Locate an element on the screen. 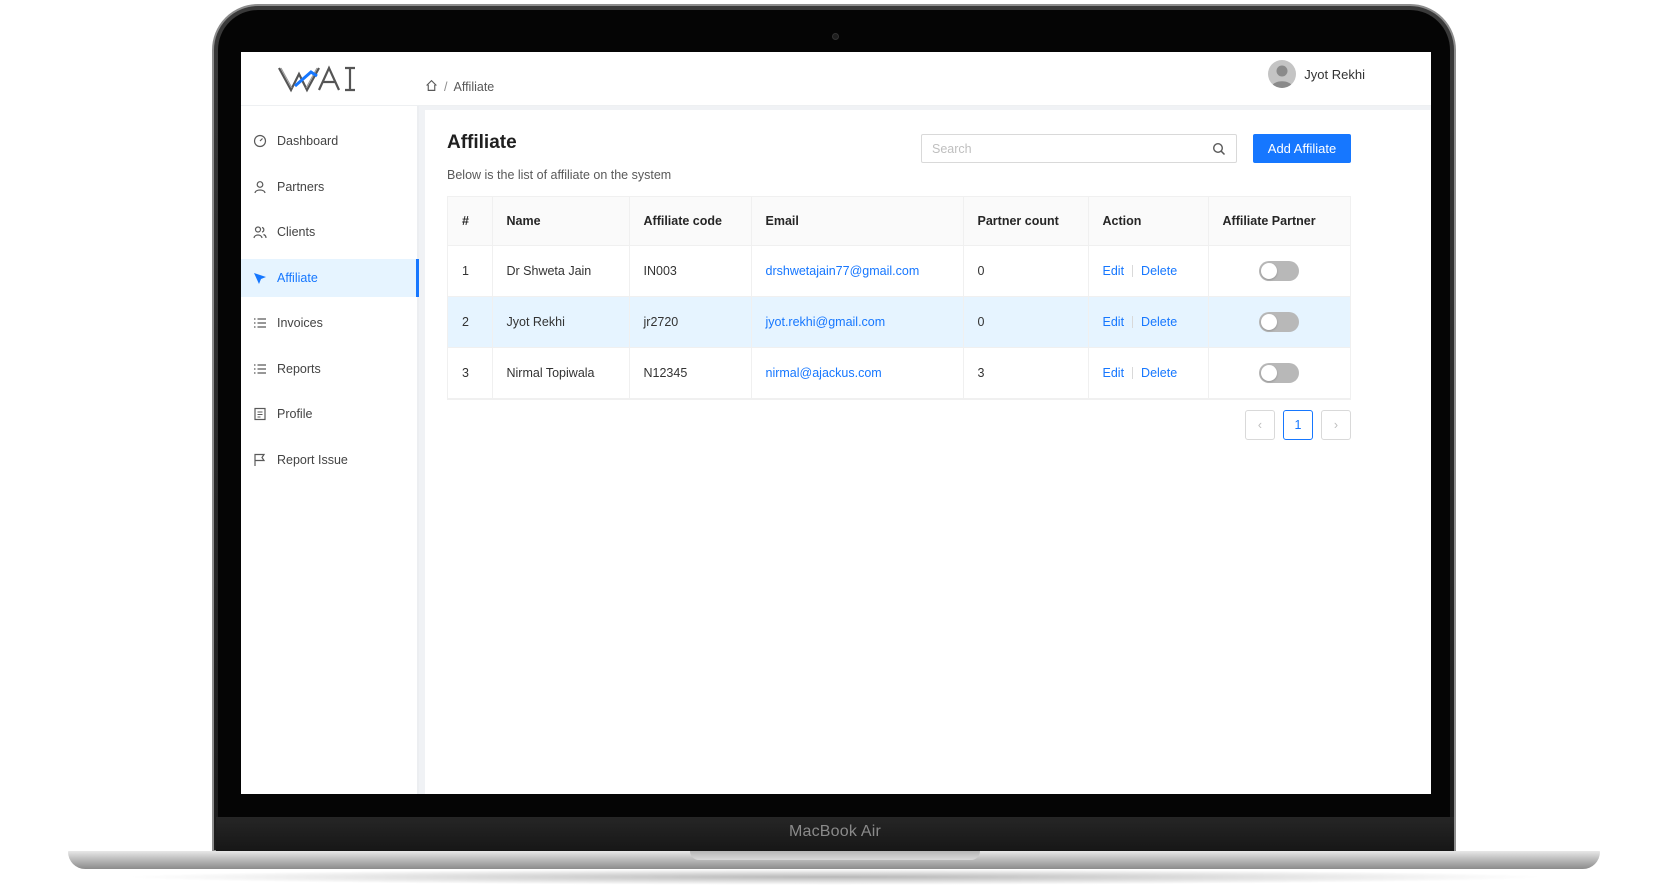  column-header-partner-count: Partner count is located at coordinates (1026, 221).